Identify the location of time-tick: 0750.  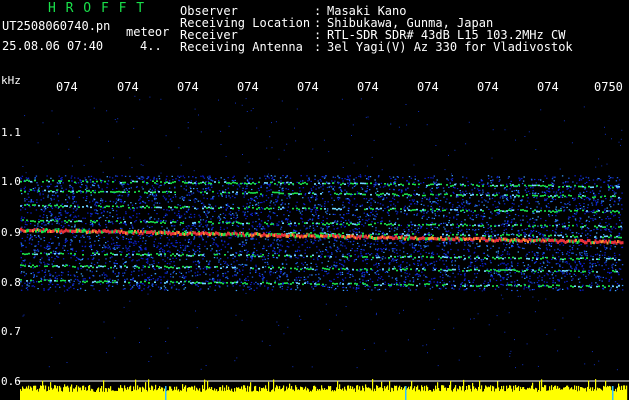
(608, 87).